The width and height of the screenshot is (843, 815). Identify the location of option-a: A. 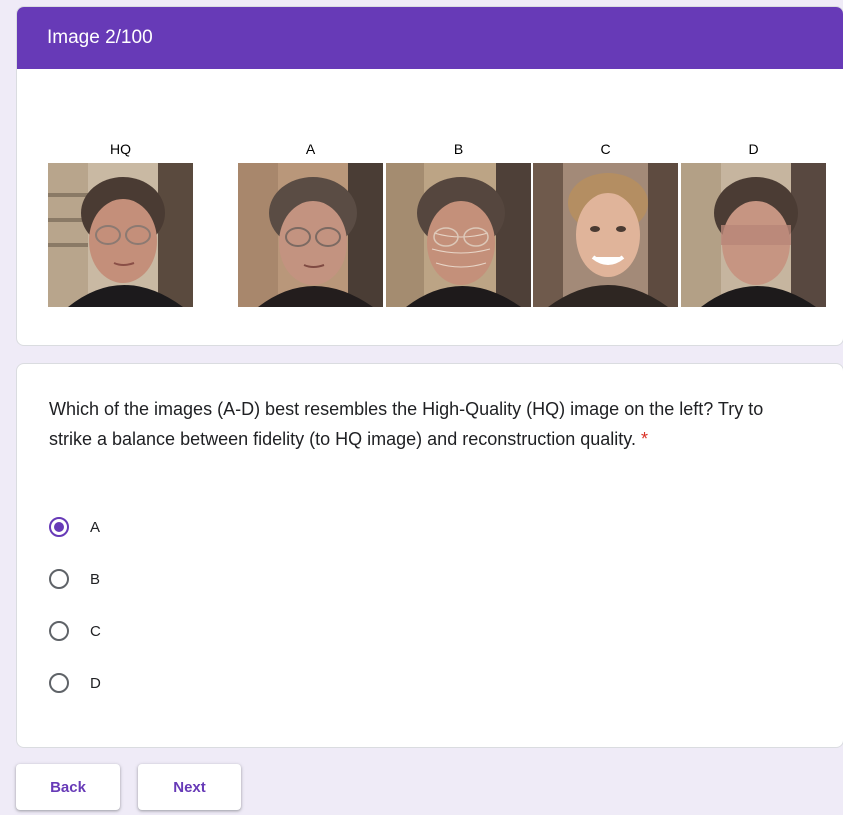
(74, 527).